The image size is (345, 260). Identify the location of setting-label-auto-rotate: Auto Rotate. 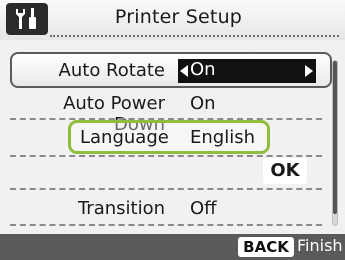
(111, 70).